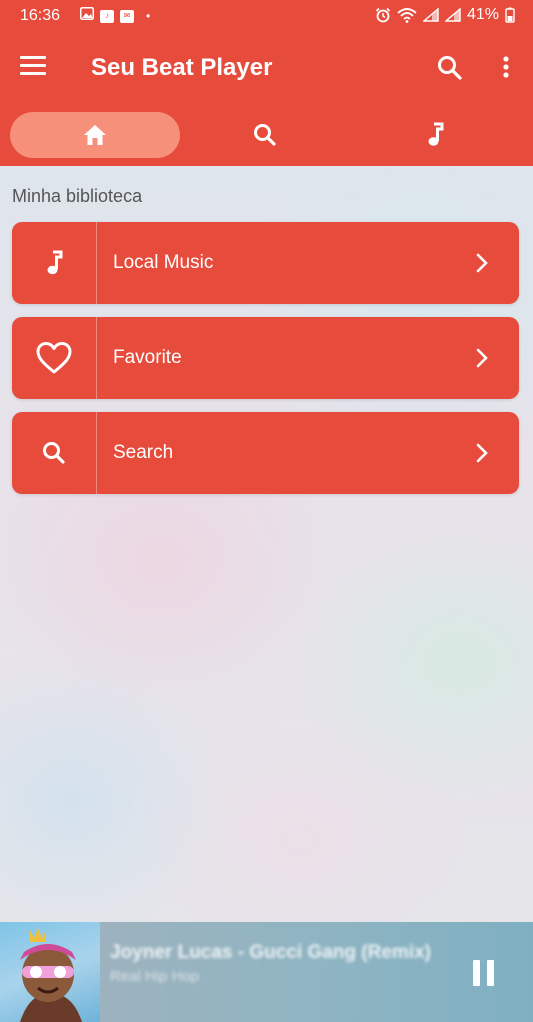  What do you see at coordinates (77, 196) in the screenshot?
I see `section-title: Minha biblioteca` at bounding box center [77, 196].